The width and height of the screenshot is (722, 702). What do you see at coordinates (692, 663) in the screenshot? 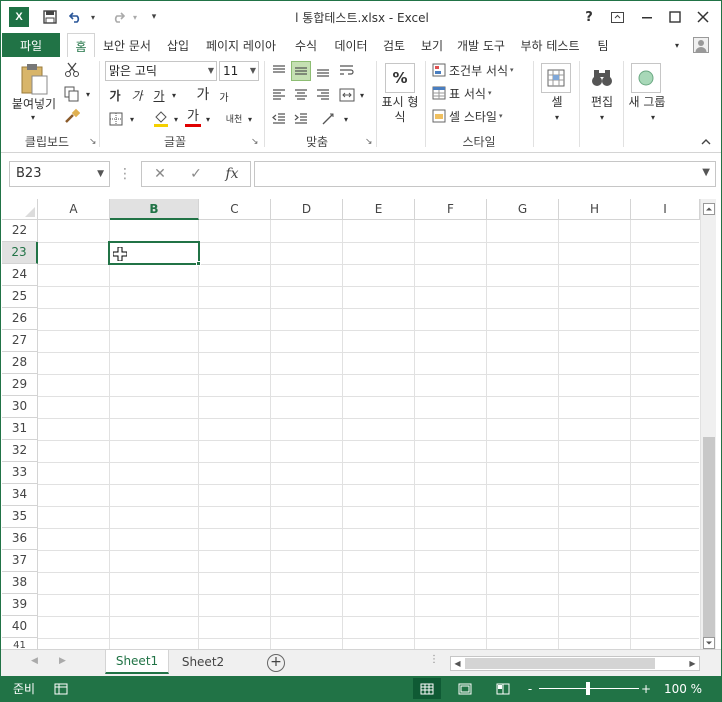
I see `scroll-right-icon: ▶` at bounding box center [692, 663].